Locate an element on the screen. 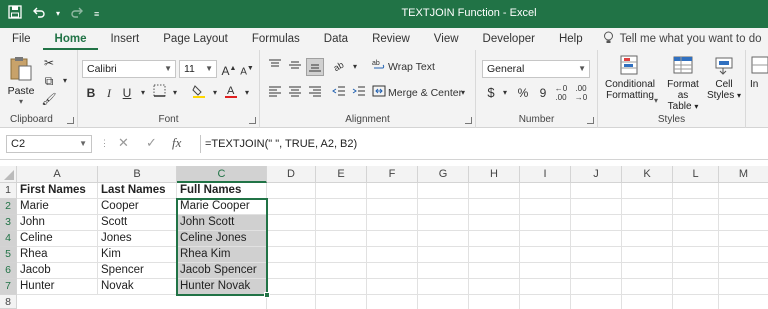 This screenshot has height=309, width=768. merge-center-dropdown-icon: ▾ is located at coordinates (463, 93).